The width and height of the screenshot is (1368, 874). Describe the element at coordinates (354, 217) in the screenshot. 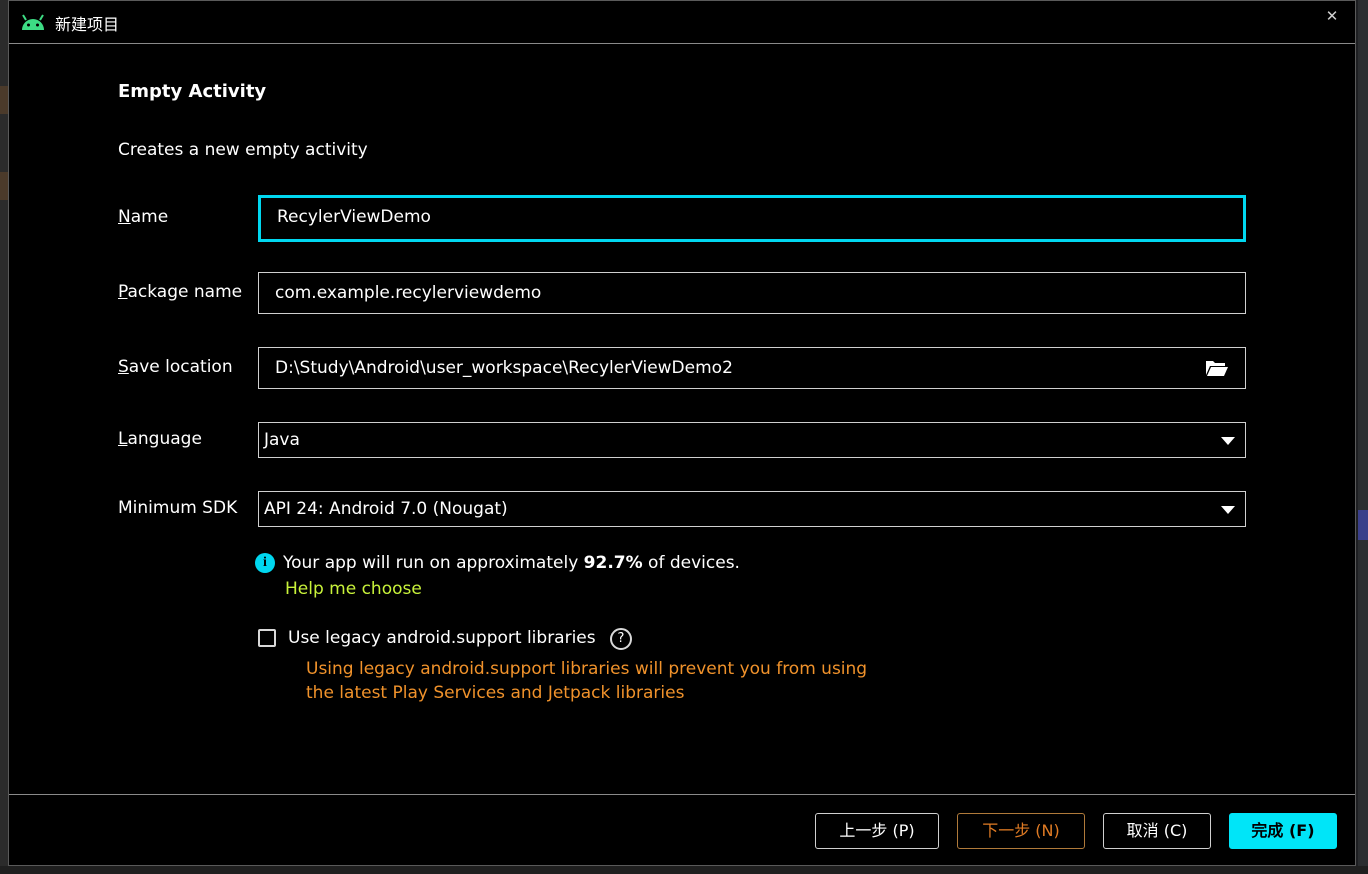

I see `name-input-value: RecylerViewDemo` at that location.